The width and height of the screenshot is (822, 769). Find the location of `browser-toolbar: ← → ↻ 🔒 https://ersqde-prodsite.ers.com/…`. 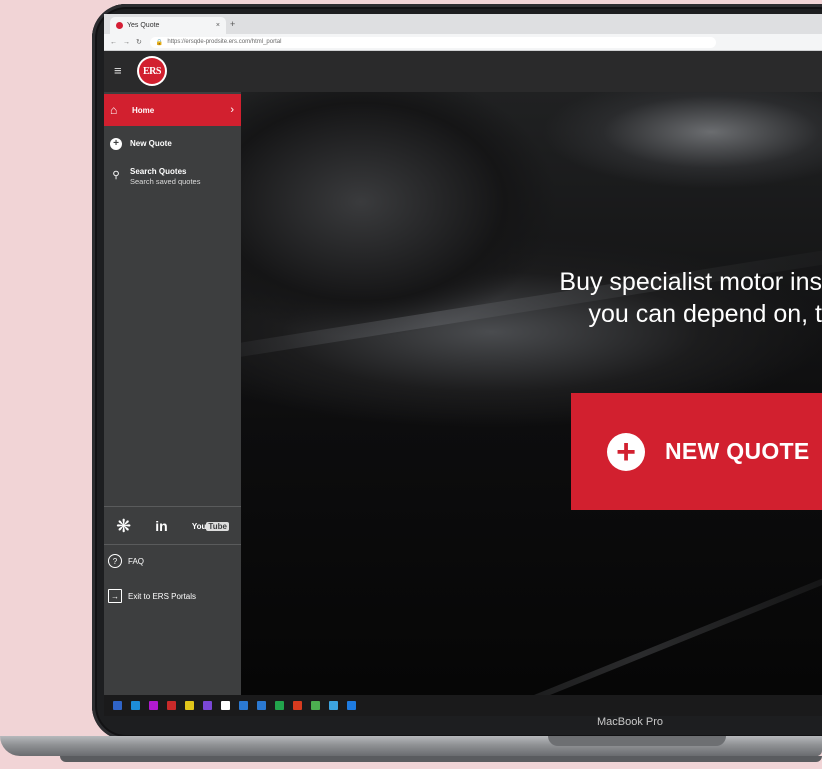

browser-toolbar: ← → ↻ 🔒 https://ersqde-prodsite.ers.com/… is located at coordinates (463, 42).